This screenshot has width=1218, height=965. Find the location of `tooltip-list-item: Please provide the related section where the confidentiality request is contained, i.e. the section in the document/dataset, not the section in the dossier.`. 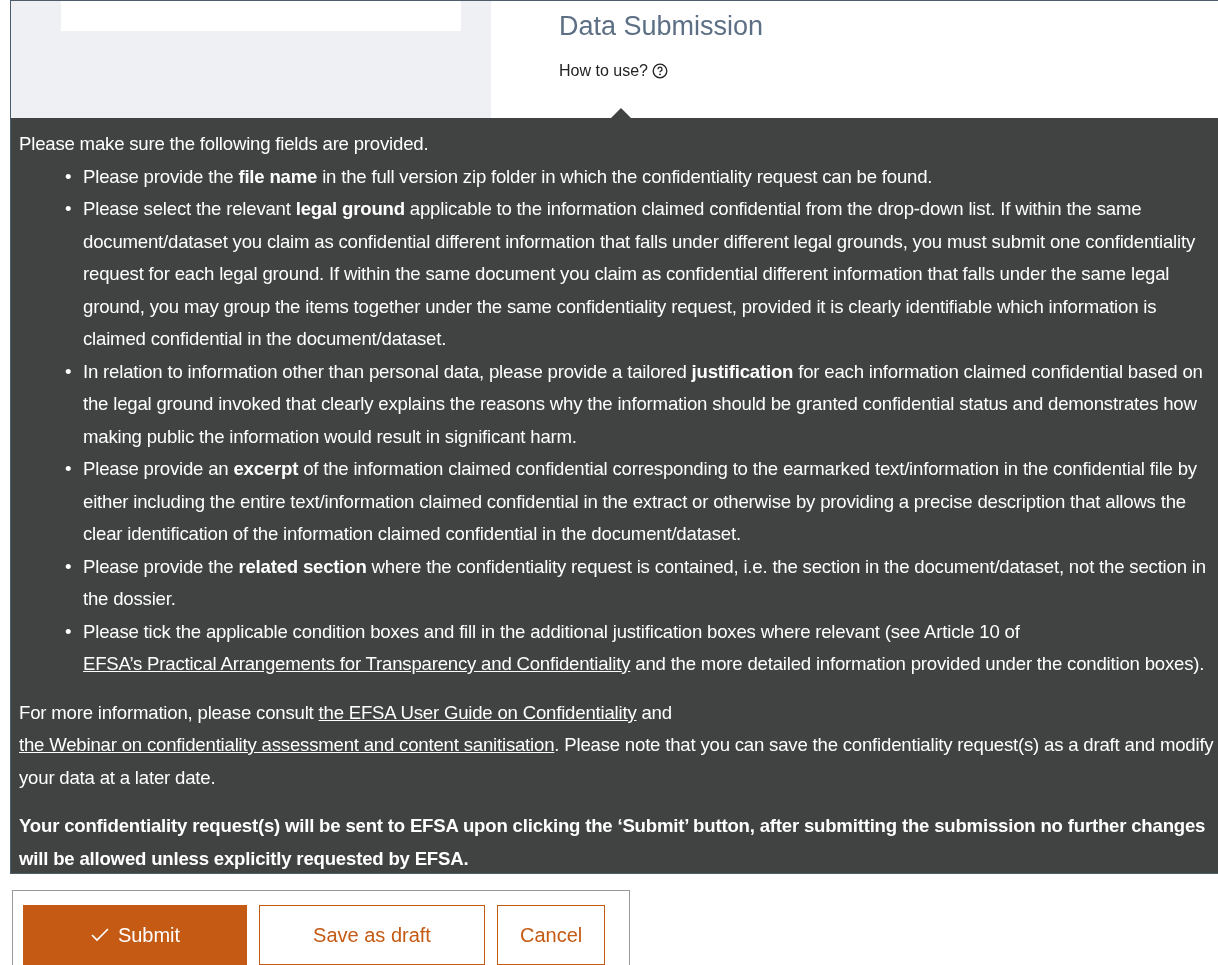

tooltip-list-item: Please provide the related section where the confidentiality request is contained, i.e. the section in the document/dataset, not the section in the dossier. is located at coordinates (645, 582).